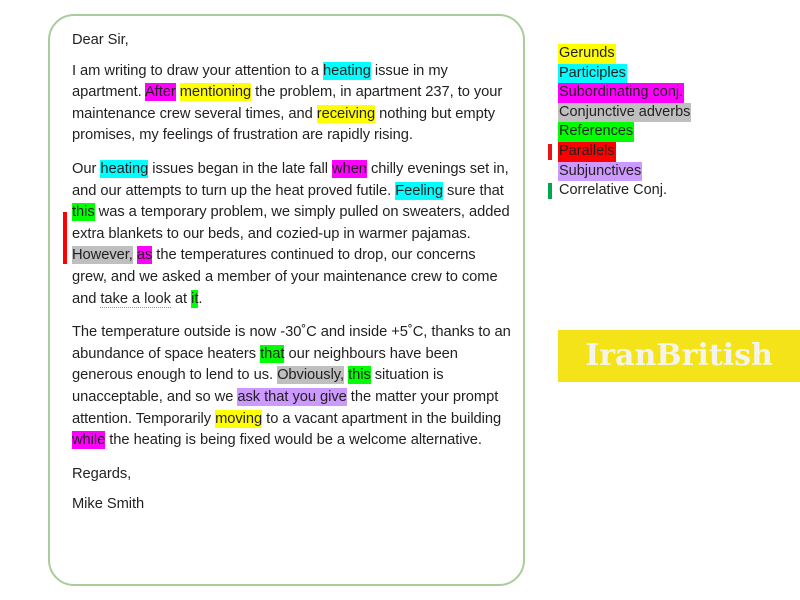 The width and height of the screenshot is (800, 600). I want to click on legend-item-gerunds: Gerunds, so click(675, 54).